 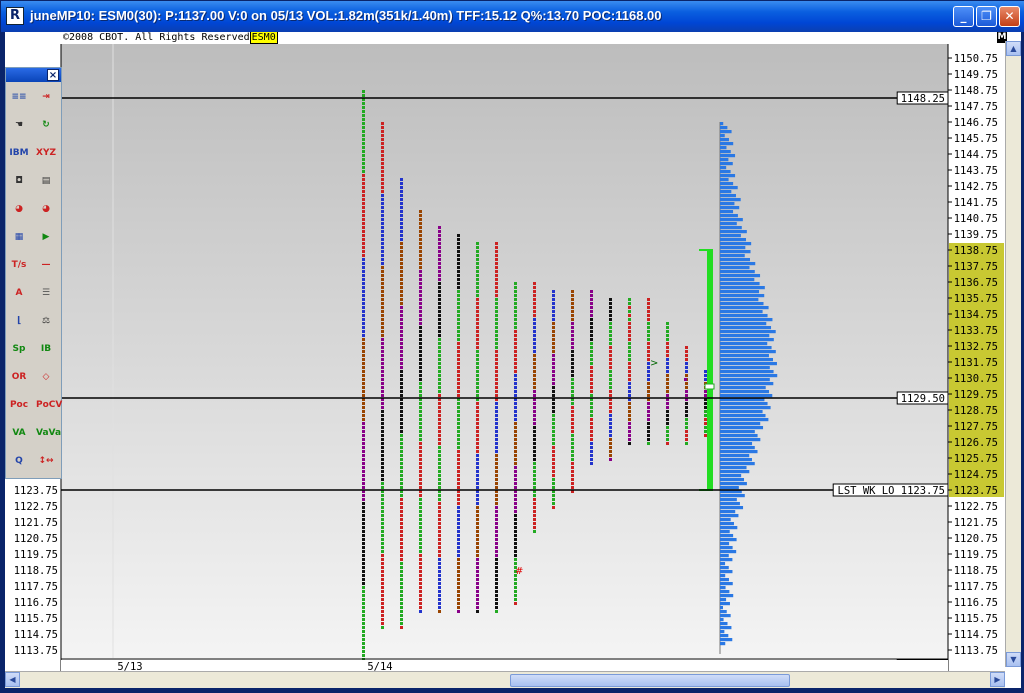 What do you see at coordinates (53, 75) in the screenshot?
I see `toolbox-close-button: ×` at bounding box center [53, 75].